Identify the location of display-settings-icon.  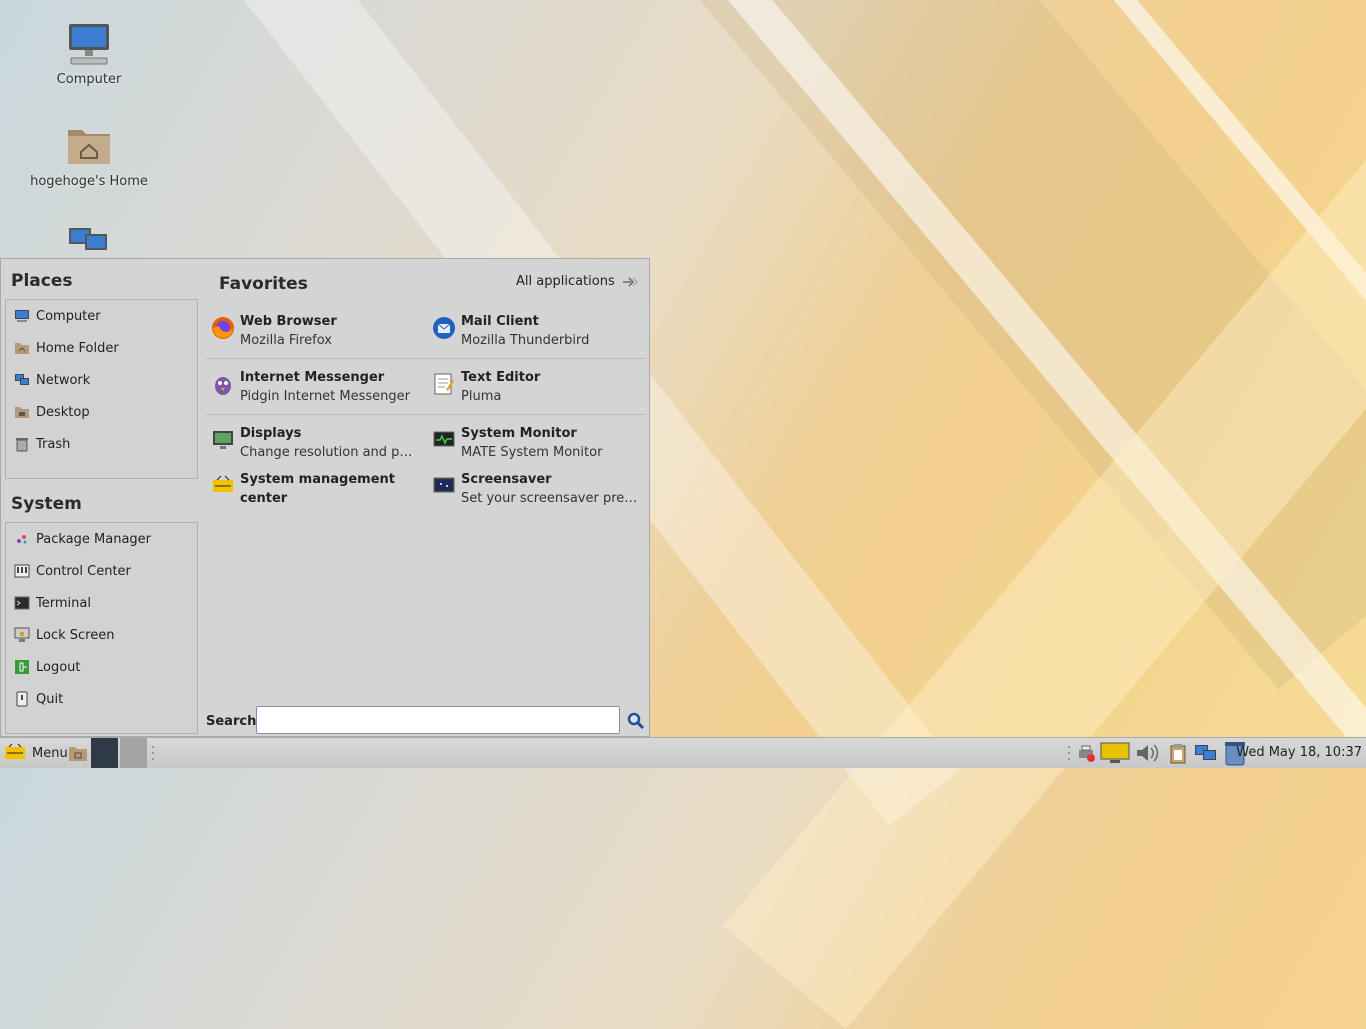
(1115, 753).